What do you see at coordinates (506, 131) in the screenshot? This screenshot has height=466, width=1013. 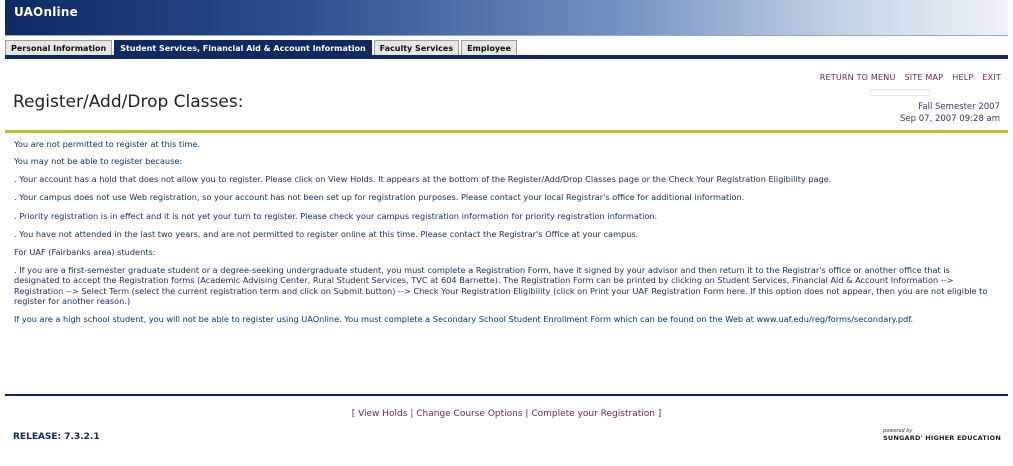 I see `gold-divider` at bounding box center [506, 131].